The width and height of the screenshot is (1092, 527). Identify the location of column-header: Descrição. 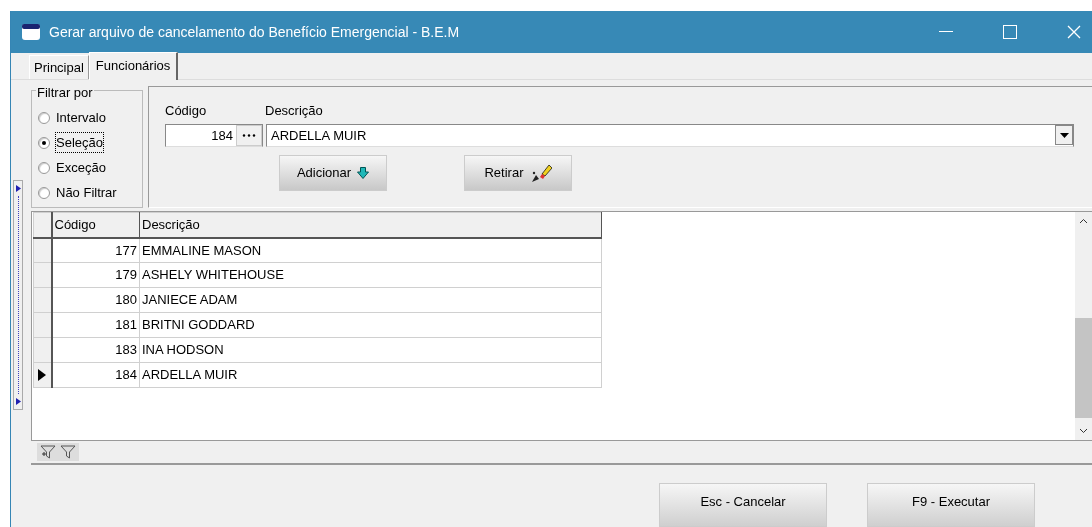
(370, 225).